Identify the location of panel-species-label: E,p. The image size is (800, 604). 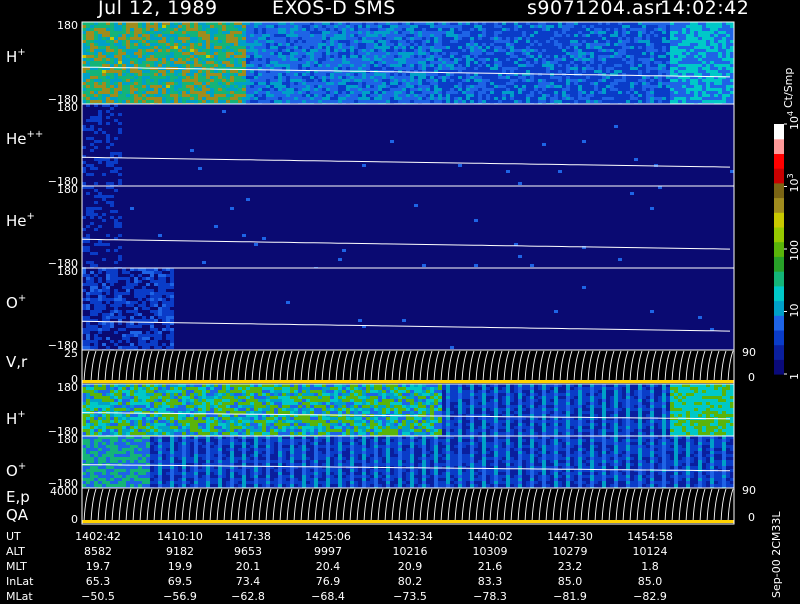
(18, 497).